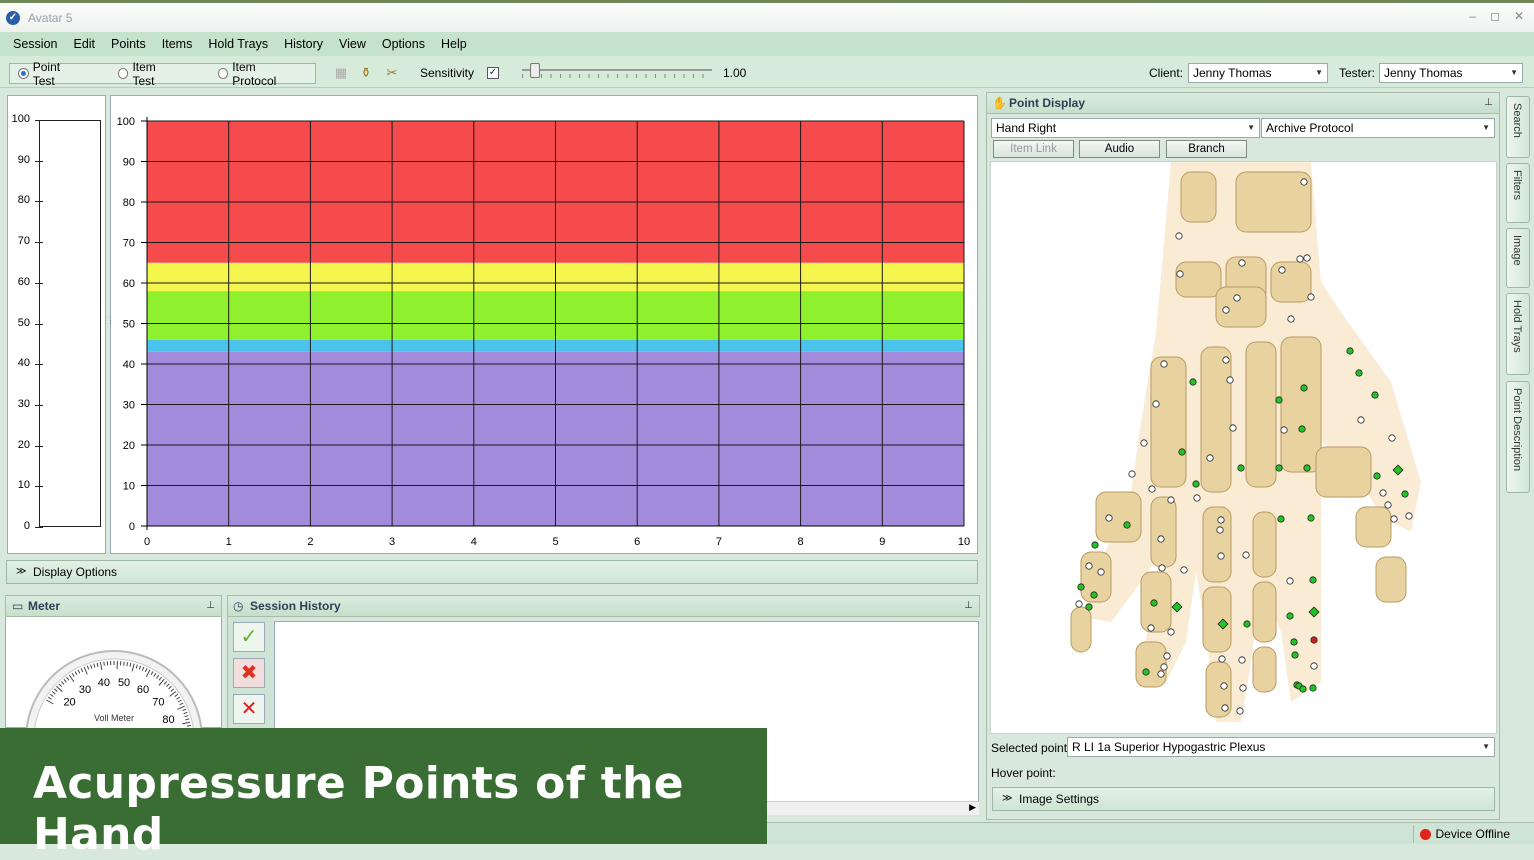 Image resolution: width=1534 pixels, height=860 pixels. Describe the element at coordinates (403, 44) in the screenshot. I see `menu-options: Options` at that location.